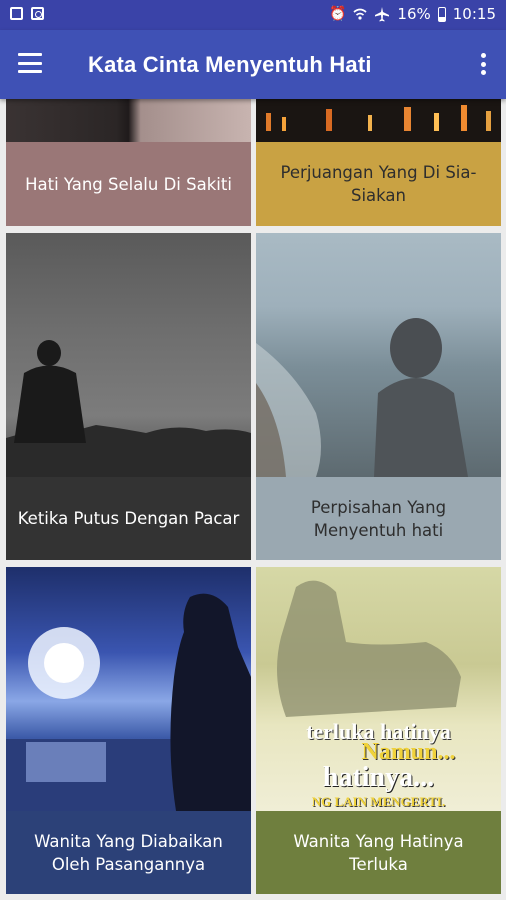 The height and width of the screenshot is (900, 506). Describe the element at coordinates (128, 408) in the screenshot. I see `silhouette-man-image` at that location.